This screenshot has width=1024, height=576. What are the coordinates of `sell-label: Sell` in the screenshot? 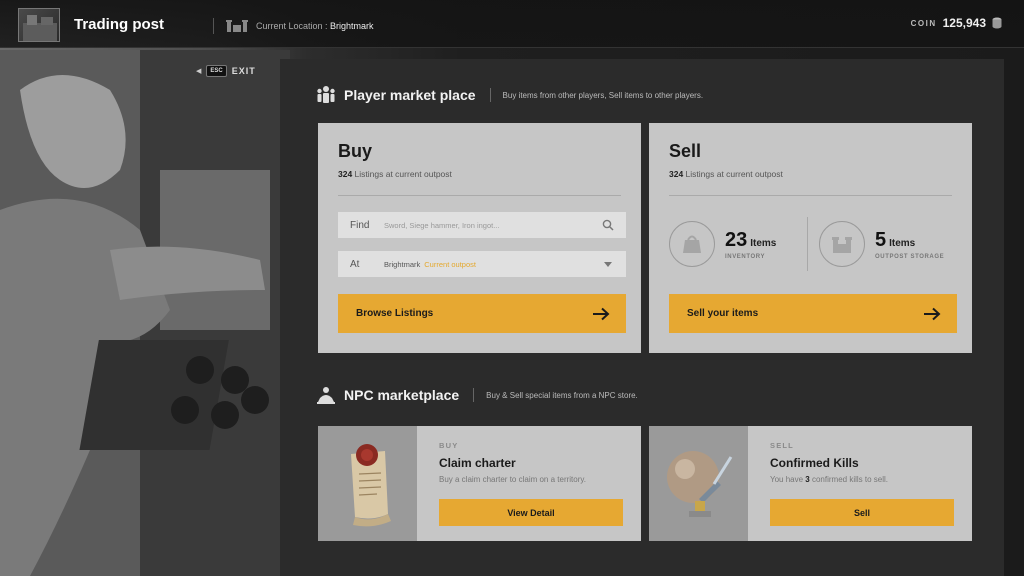 It's located at (861, 512).